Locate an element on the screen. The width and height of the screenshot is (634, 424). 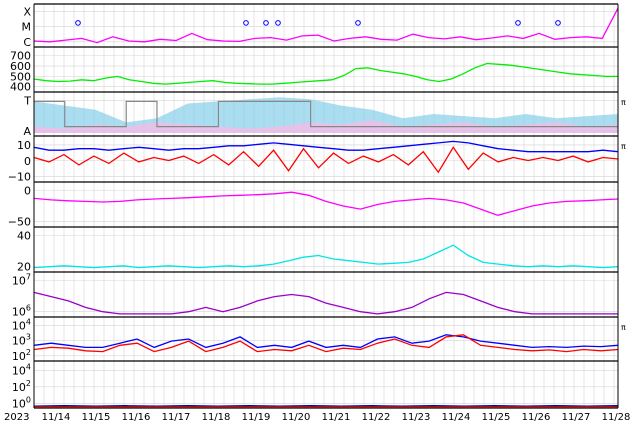
y-tick-label: 106 is located at coordinates (21, 311).